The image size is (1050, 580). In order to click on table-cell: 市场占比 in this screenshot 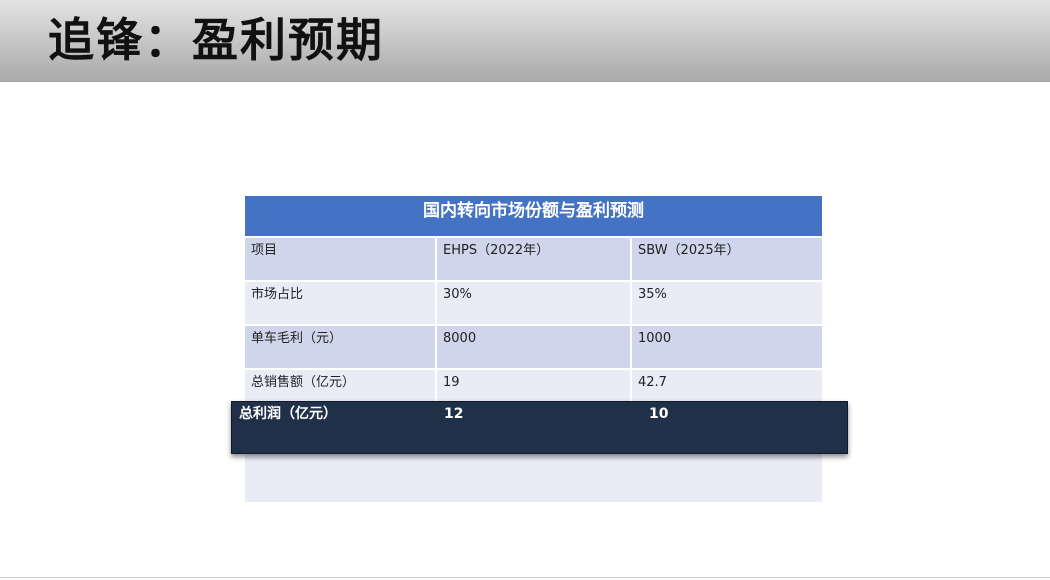, I will do `click(340, 303)`.